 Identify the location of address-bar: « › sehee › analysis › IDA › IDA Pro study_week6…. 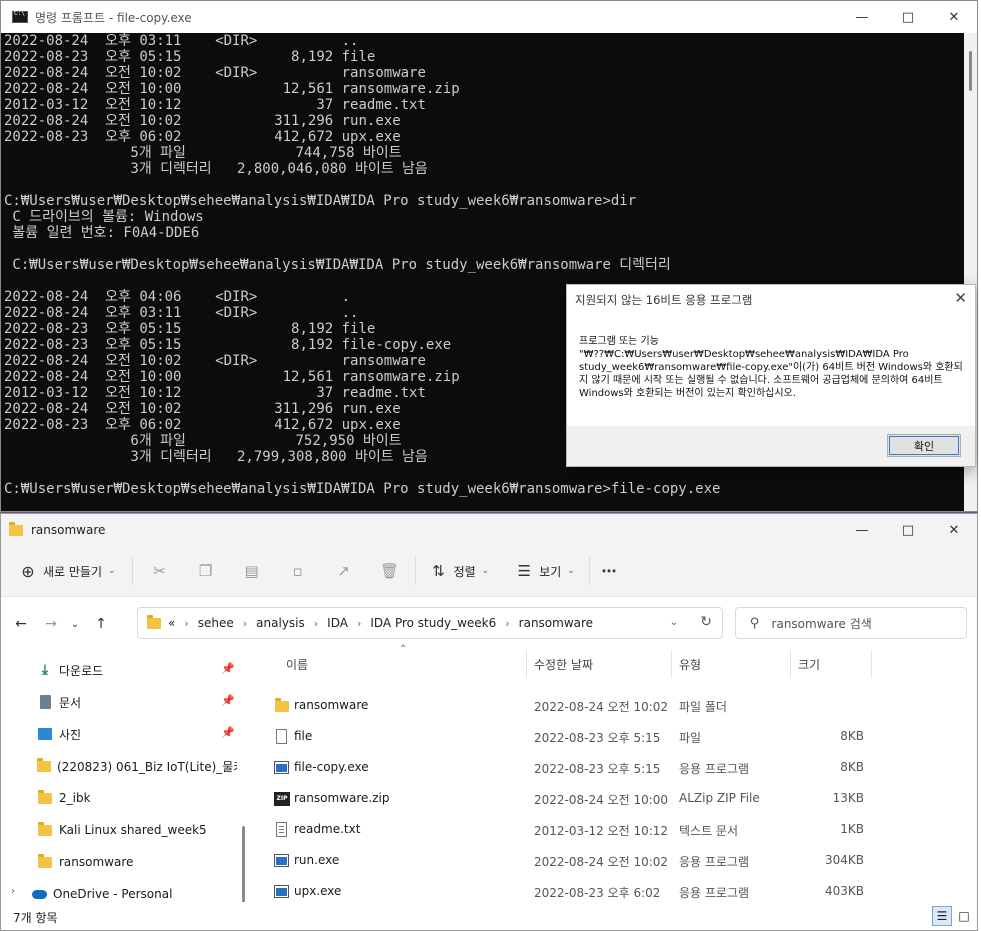
(430, 623).